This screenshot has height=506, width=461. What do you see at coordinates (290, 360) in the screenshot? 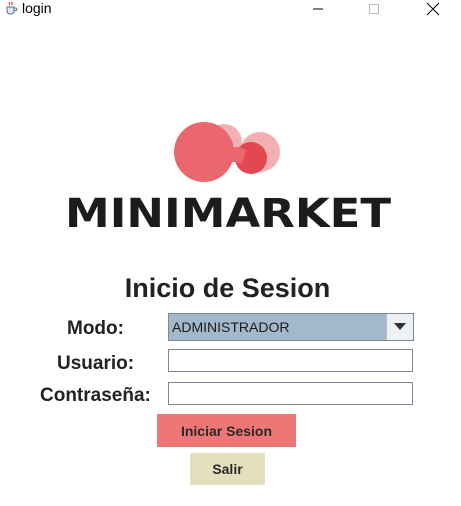
I see `user-input` at bounding box center [290, 360].